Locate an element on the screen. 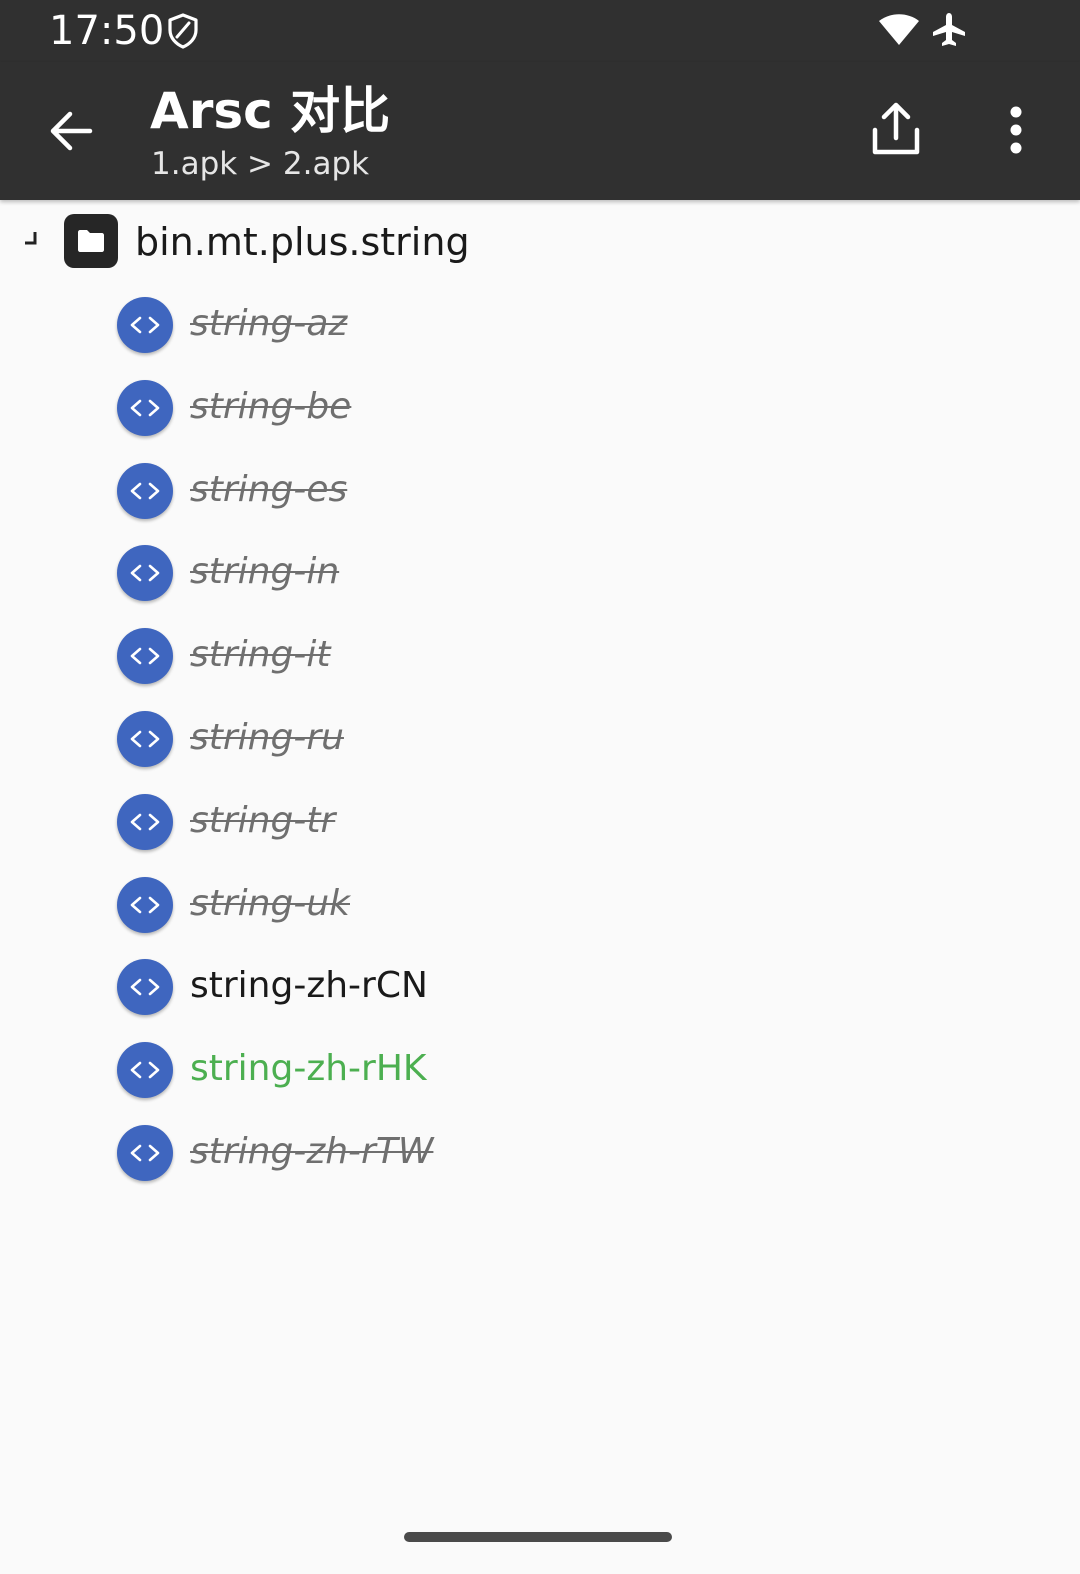 The width and height of the screenshot is (1080, 1574). wifi-icon is located at coordinates (899, 30).